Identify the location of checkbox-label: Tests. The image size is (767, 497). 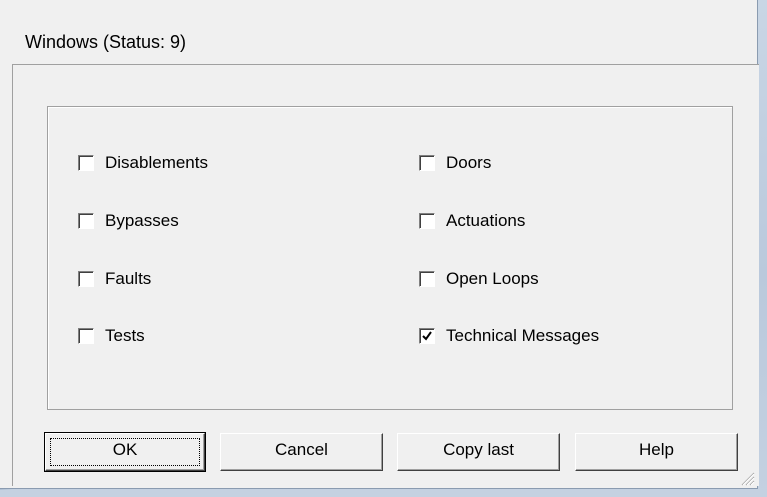
(125, 335).